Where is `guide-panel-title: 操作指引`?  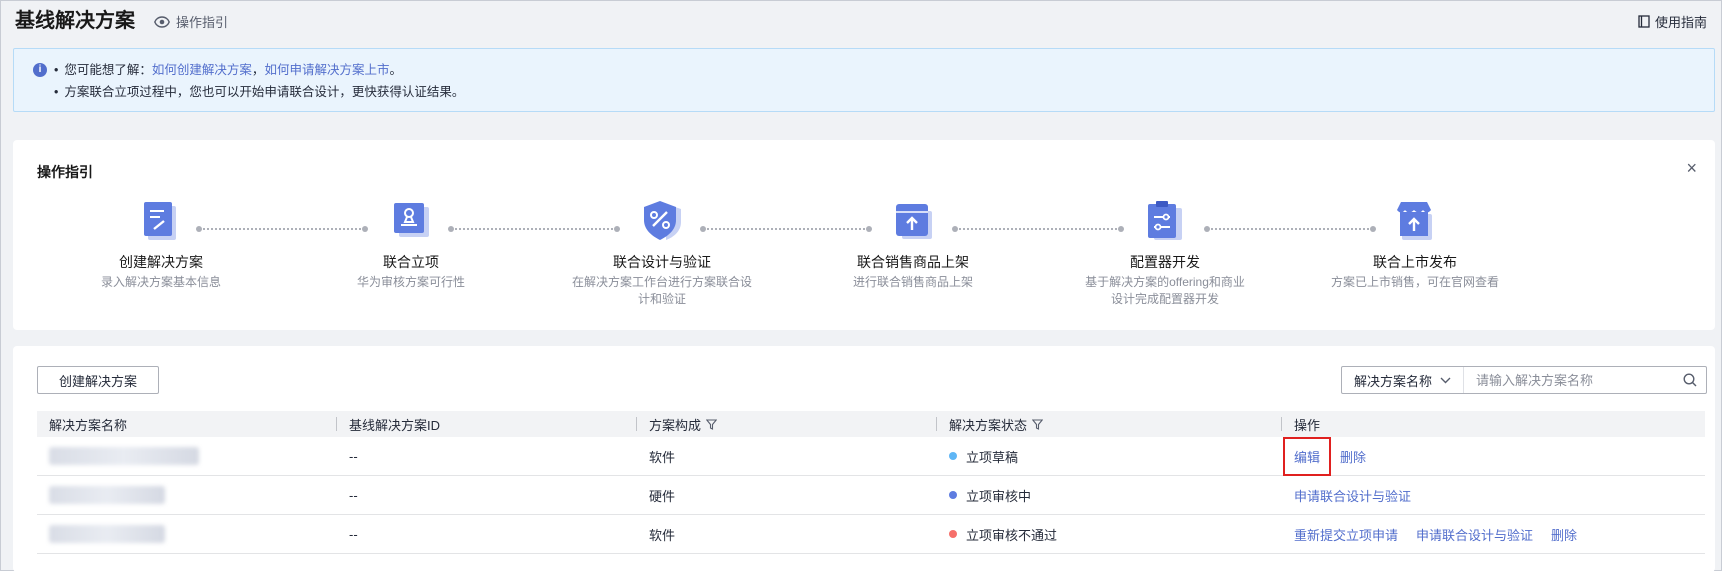 guide-panel-title: 操作指引 is located at coordinates (65, 172).